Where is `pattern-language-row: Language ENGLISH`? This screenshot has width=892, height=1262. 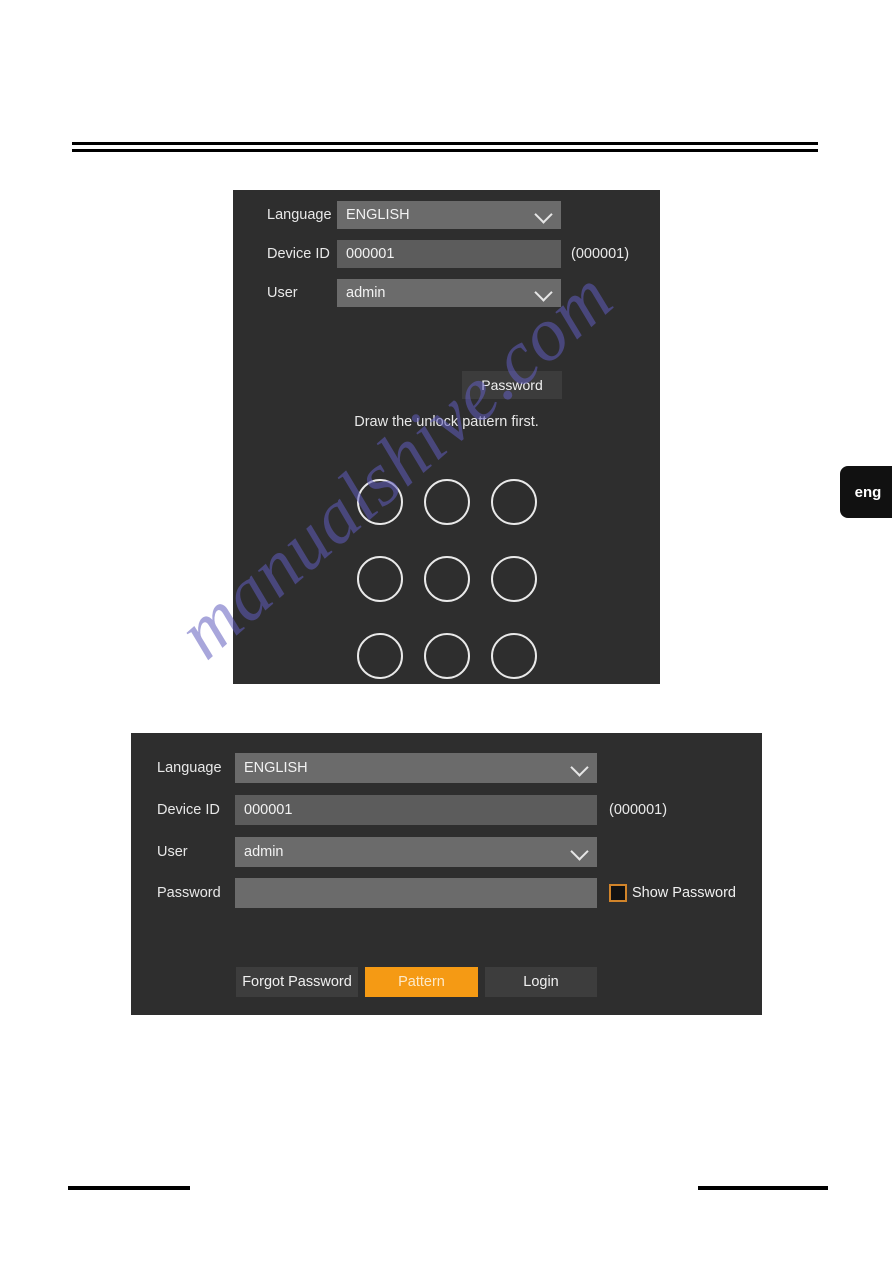 pattern-language-row: Language ENGLISH is located at coordinates (414, 215).